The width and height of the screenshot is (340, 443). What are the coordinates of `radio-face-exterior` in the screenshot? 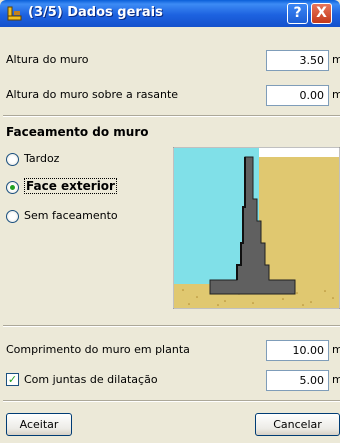 It's located at (12, 187).